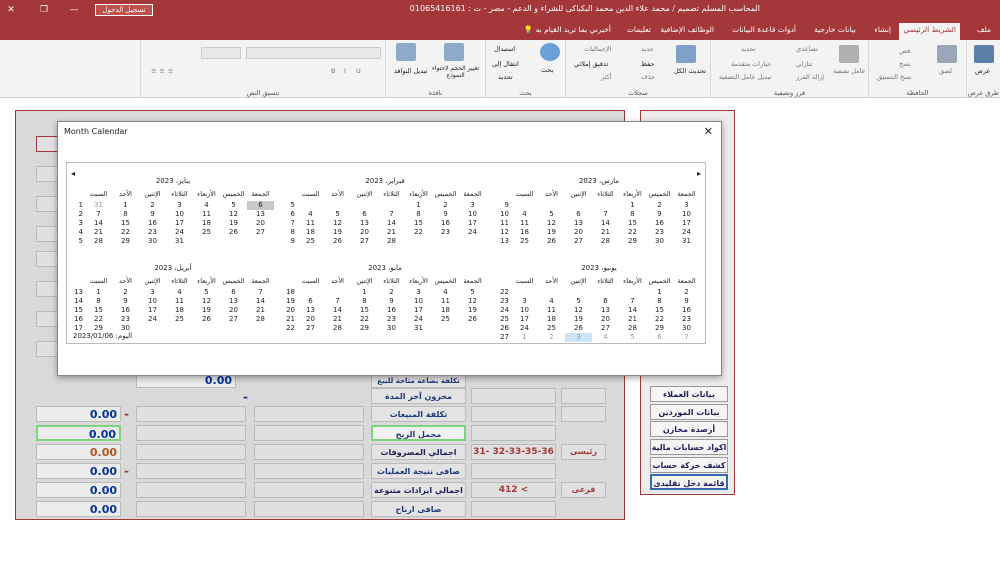  What do you see at coordinates (358, 71) in the screenshot?
I see `underline-icon: U` at bounding box center [358, 71].